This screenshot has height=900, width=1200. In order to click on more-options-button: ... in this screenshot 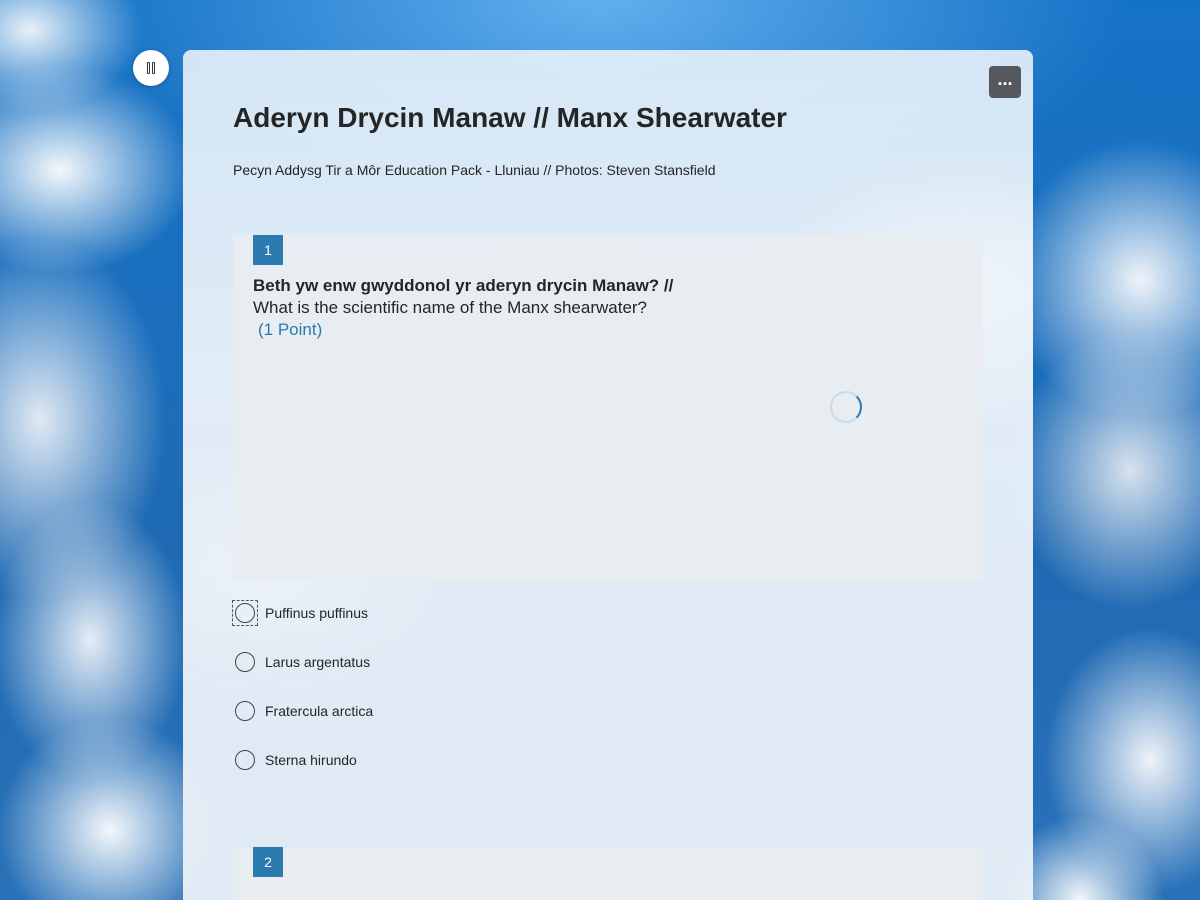, I will do `click(1005, 82)`.